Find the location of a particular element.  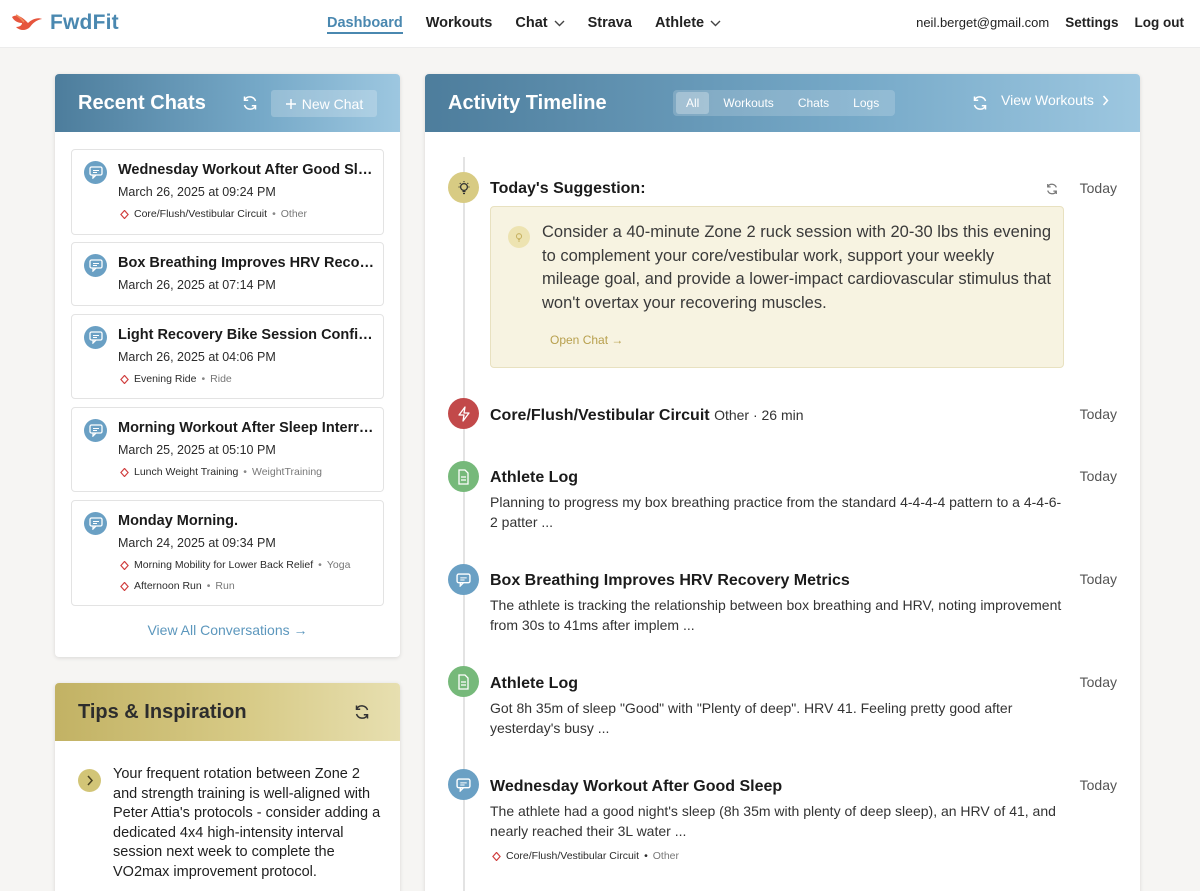

chat-title: Monday Morning. is located at coordinates (178, 521).